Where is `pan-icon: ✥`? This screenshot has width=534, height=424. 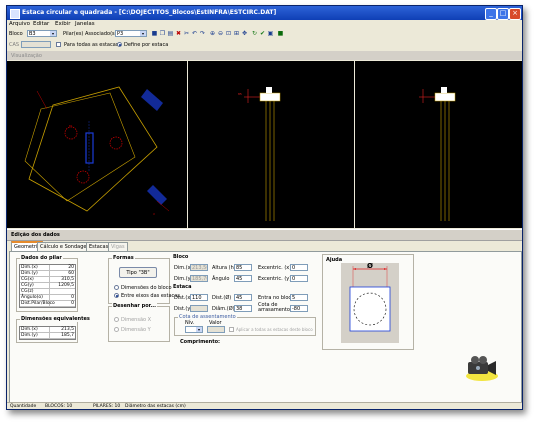
pan-icon: ✥ is located at coordinates (244, 33).